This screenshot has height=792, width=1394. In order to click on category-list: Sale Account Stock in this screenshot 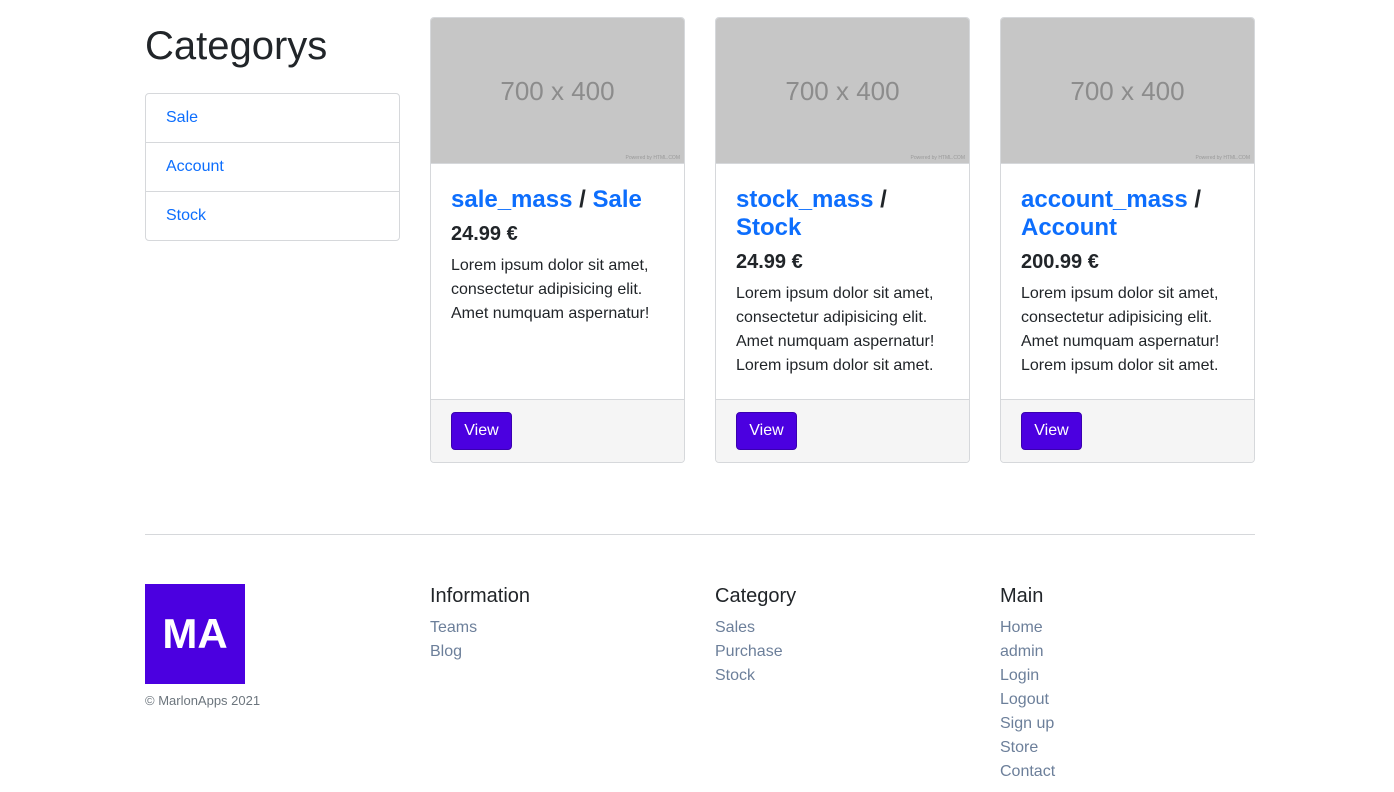, I will do `click(272, 167)`.